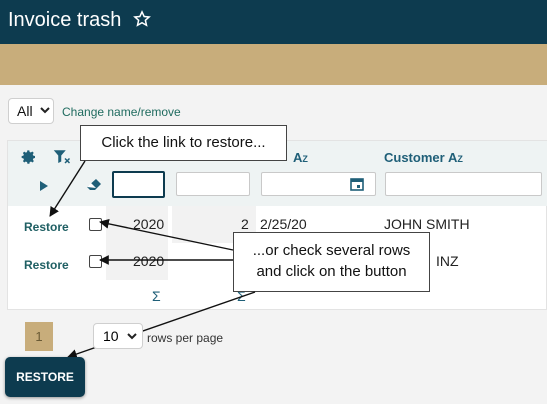  I want to click on restore-button: RESTORE, so click(45, 377).